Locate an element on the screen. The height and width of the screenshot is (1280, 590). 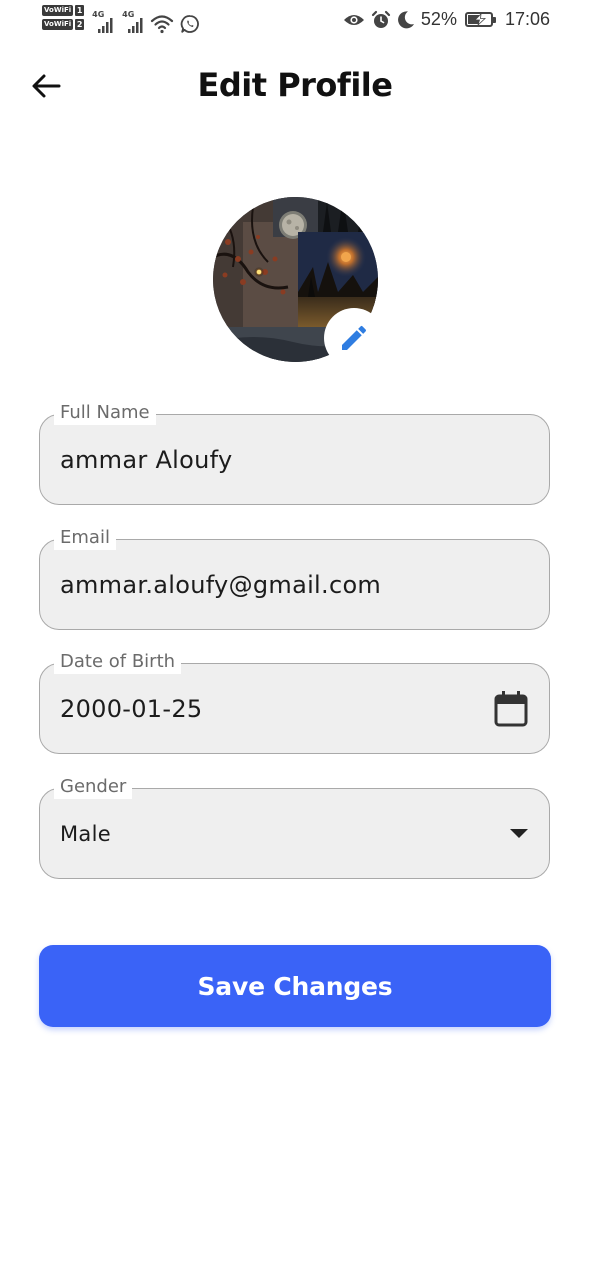
save-changes-label: Save Changes is located at coordinates (295, 986).